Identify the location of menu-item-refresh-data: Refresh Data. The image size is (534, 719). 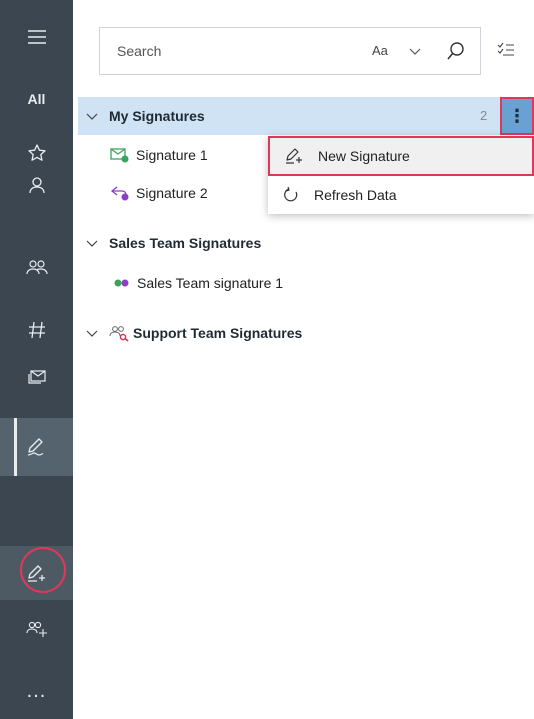
(401, 195).